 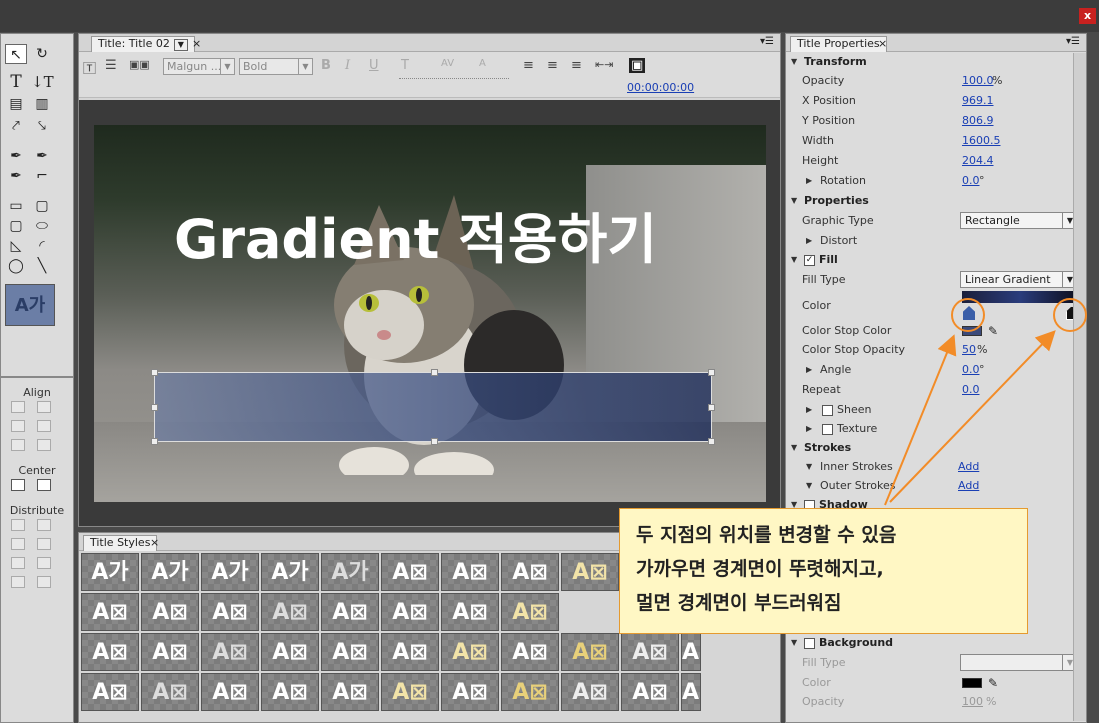 I want to click on templates-icon: ▣▣, so click(x=139, y=64).